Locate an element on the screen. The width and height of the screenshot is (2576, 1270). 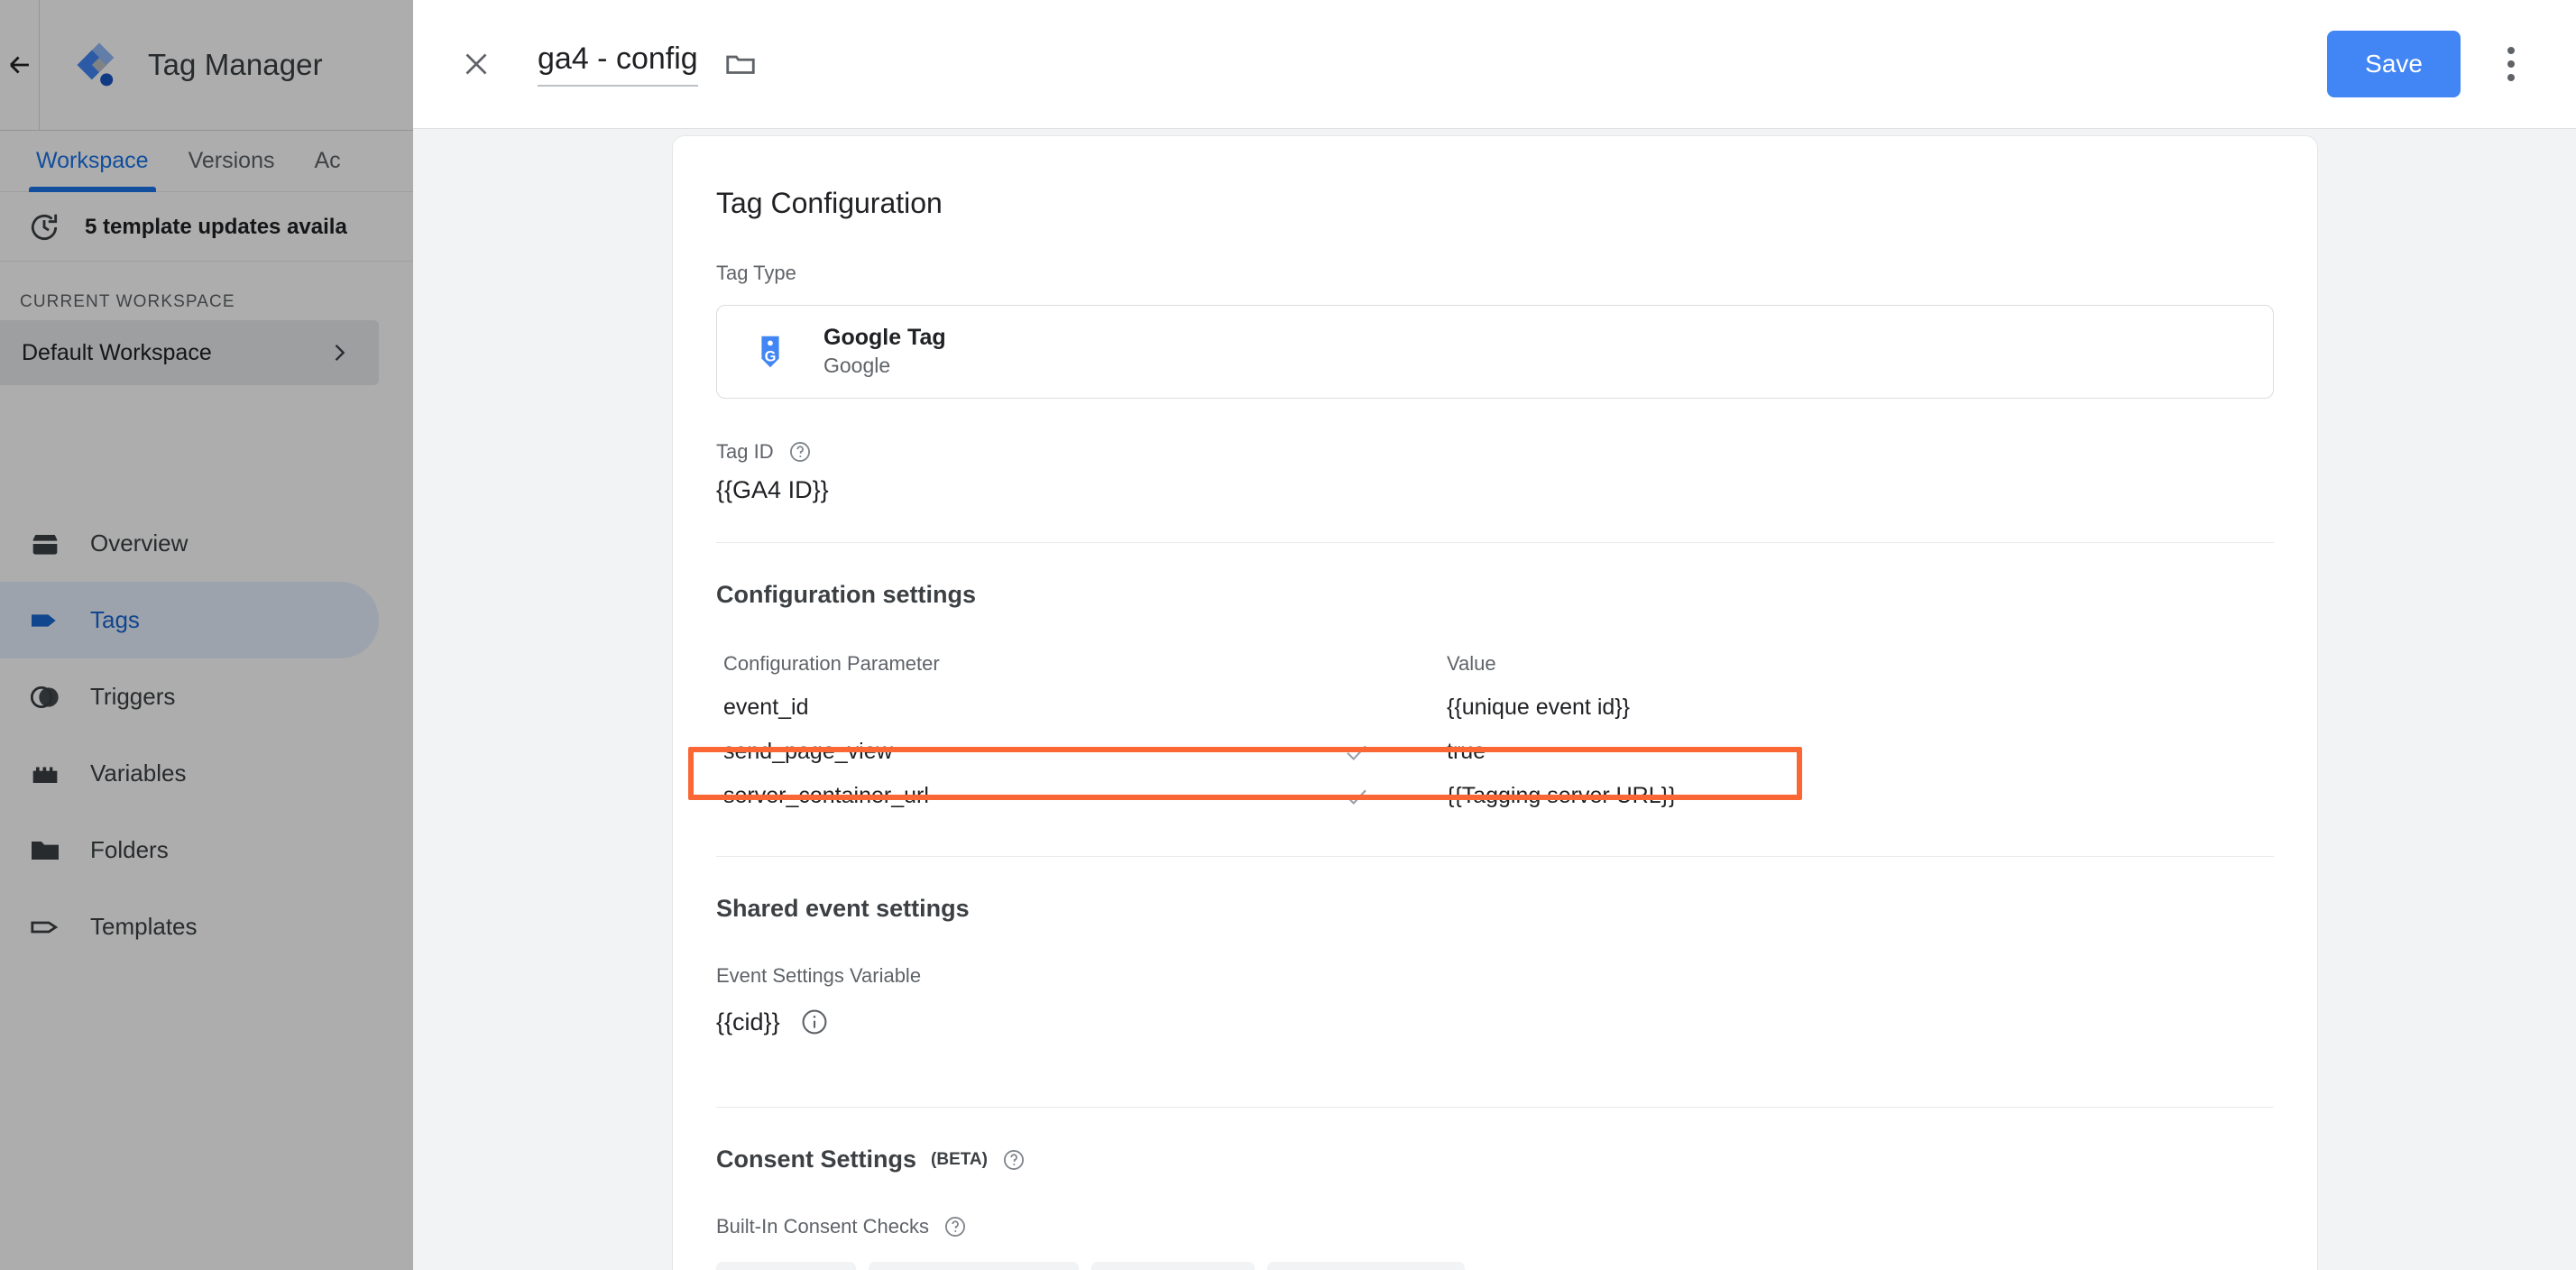
folder-outline-icon is located at coordinates (740, 64).